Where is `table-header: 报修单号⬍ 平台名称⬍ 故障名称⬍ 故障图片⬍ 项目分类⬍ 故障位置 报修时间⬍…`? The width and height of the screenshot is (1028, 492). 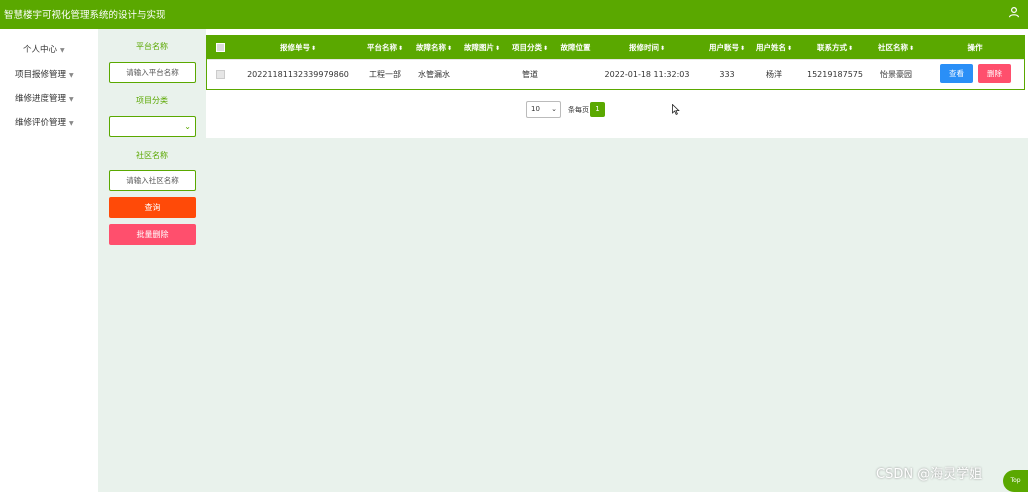 table-header: 报修单号⬍ 平台名称⬍ 故障名称⬍ 故障图片⬍ 项目分类⬍ 故障位置 报修时间⬍… is located at coordinates (615, 47).